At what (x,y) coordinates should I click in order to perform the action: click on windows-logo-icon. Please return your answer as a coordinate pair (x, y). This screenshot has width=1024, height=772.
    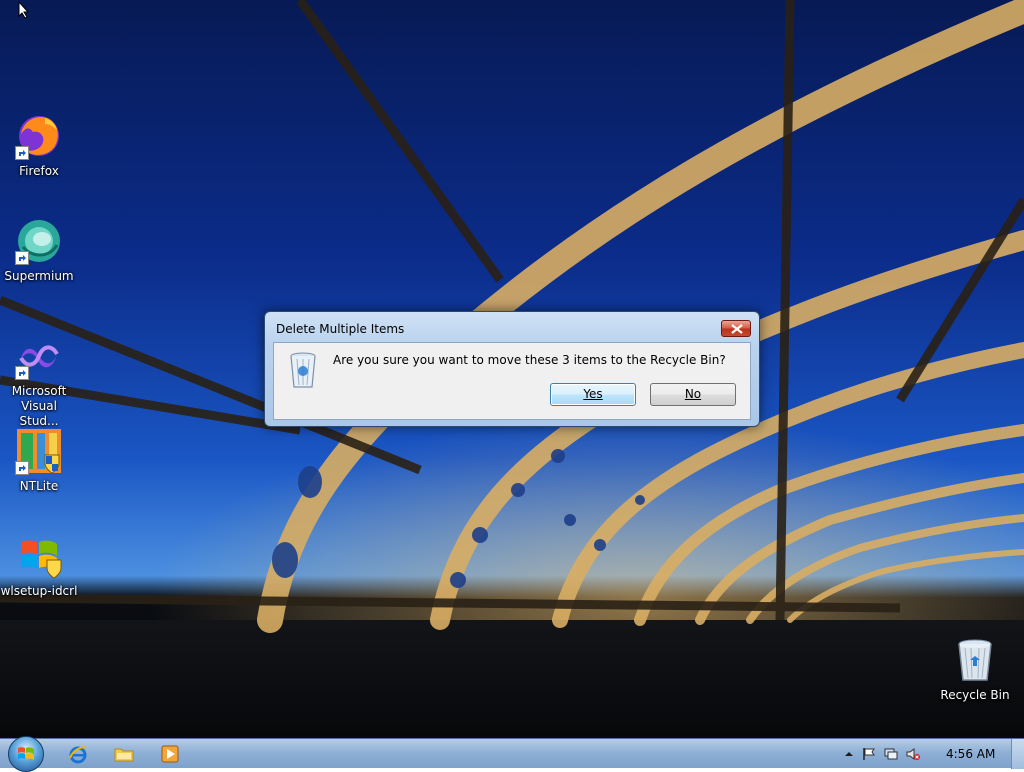
    Looking at the image, I should click on (26, 753).